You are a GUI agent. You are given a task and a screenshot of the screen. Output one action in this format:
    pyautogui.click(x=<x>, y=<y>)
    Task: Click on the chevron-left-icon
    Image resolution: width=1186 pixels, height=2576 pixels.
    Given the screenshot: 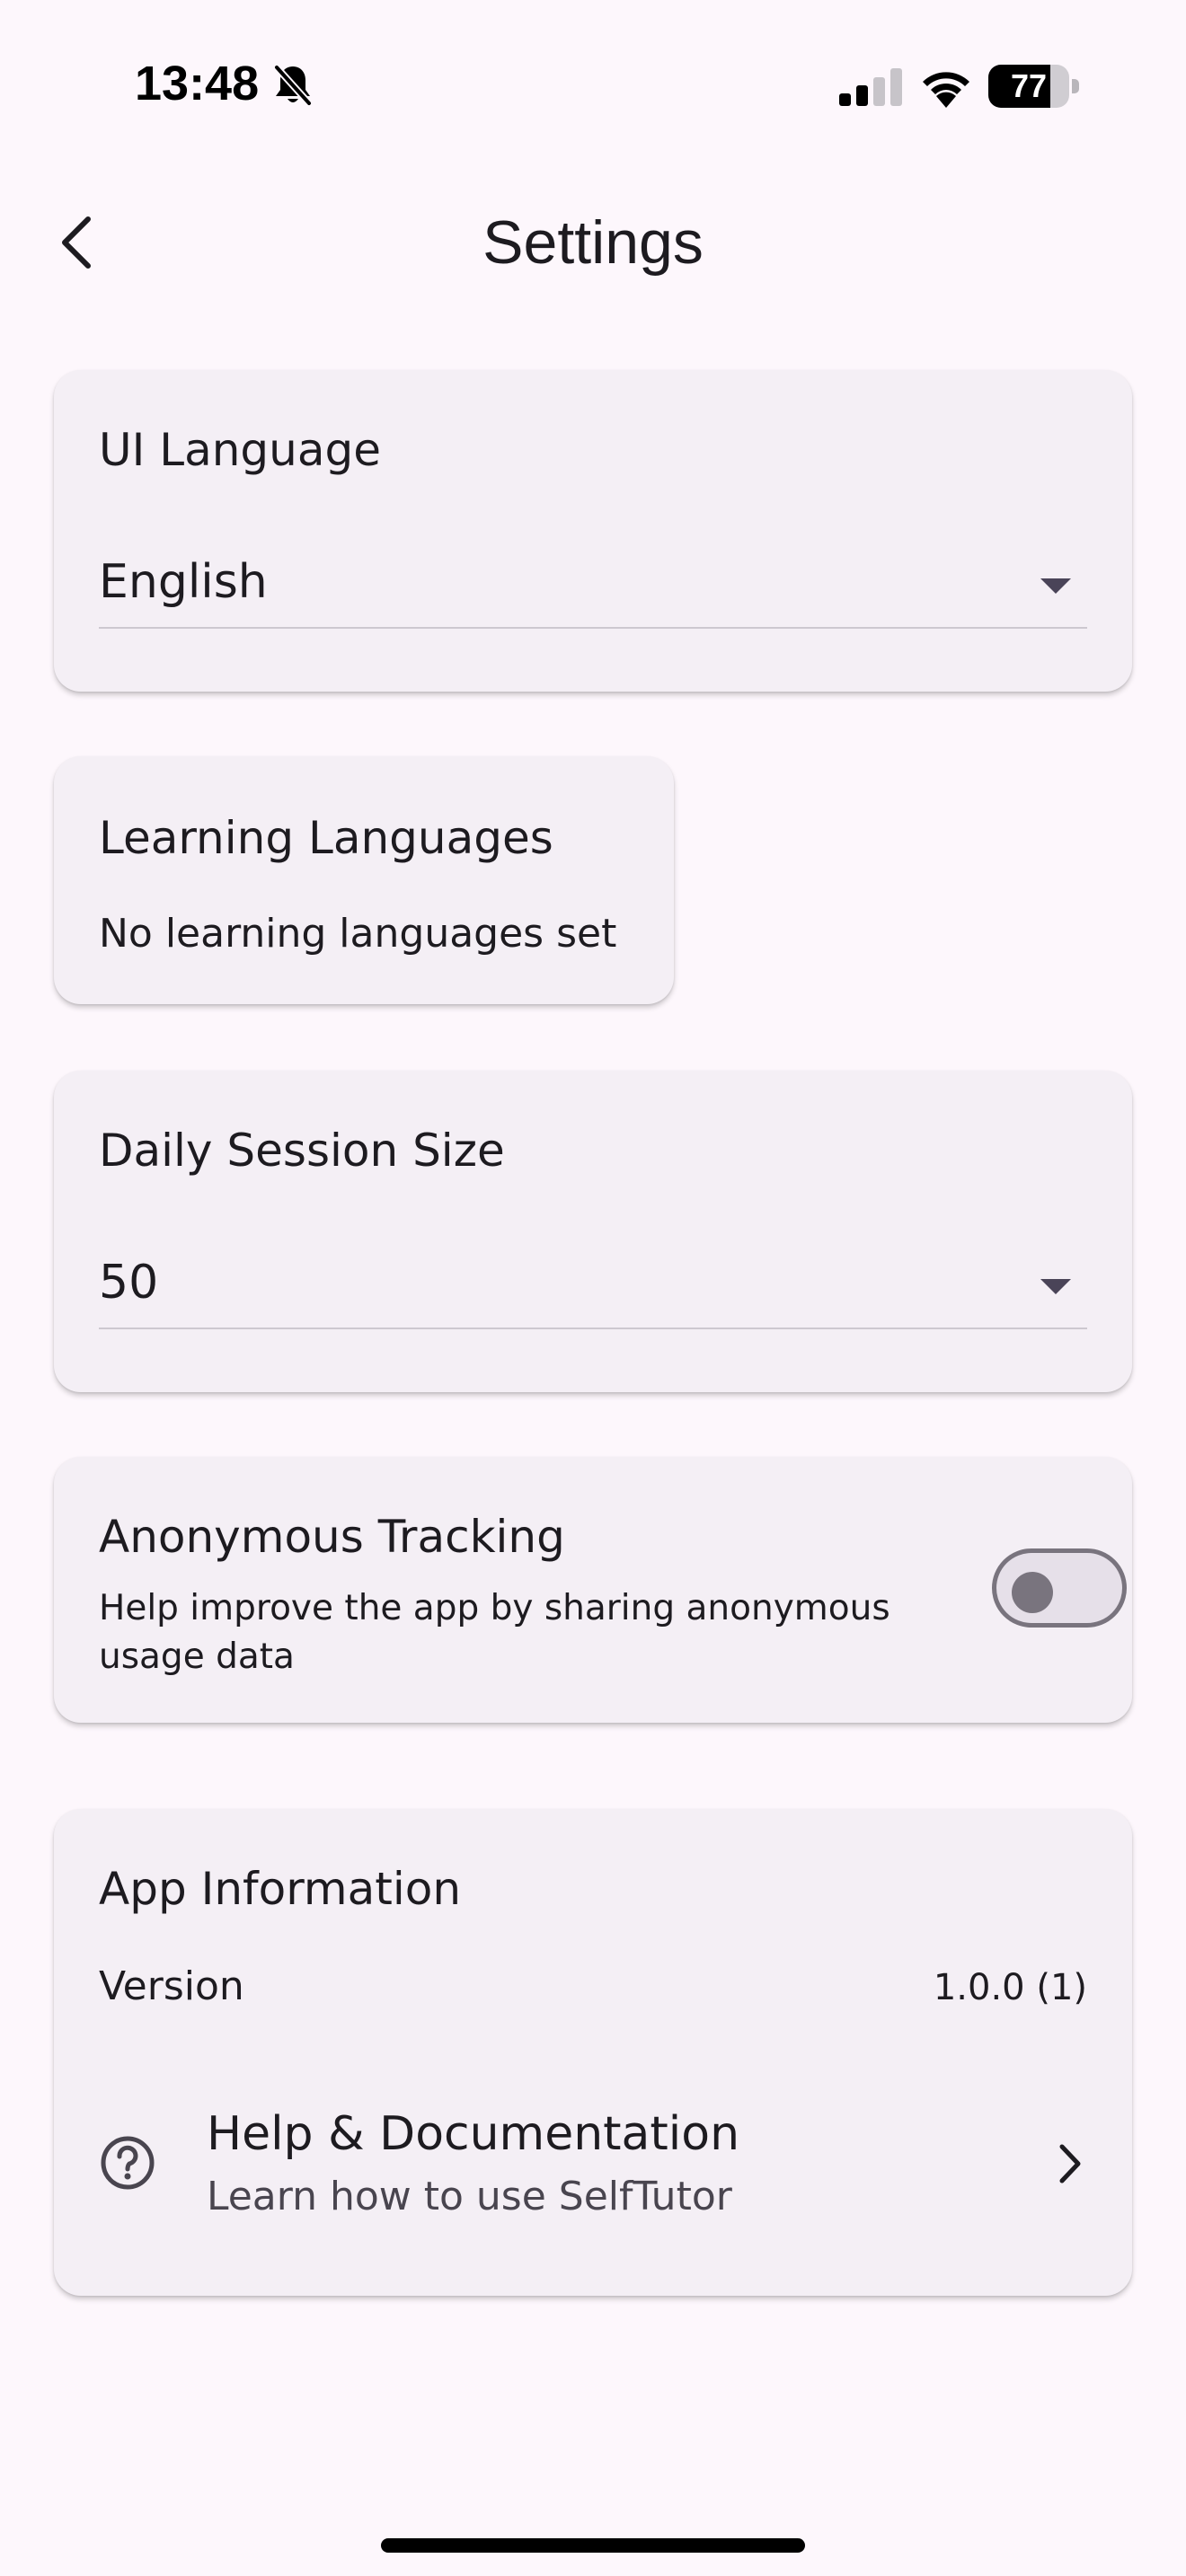 What is the action you would take?
    pyautogui.click(x=76, y=242)
    